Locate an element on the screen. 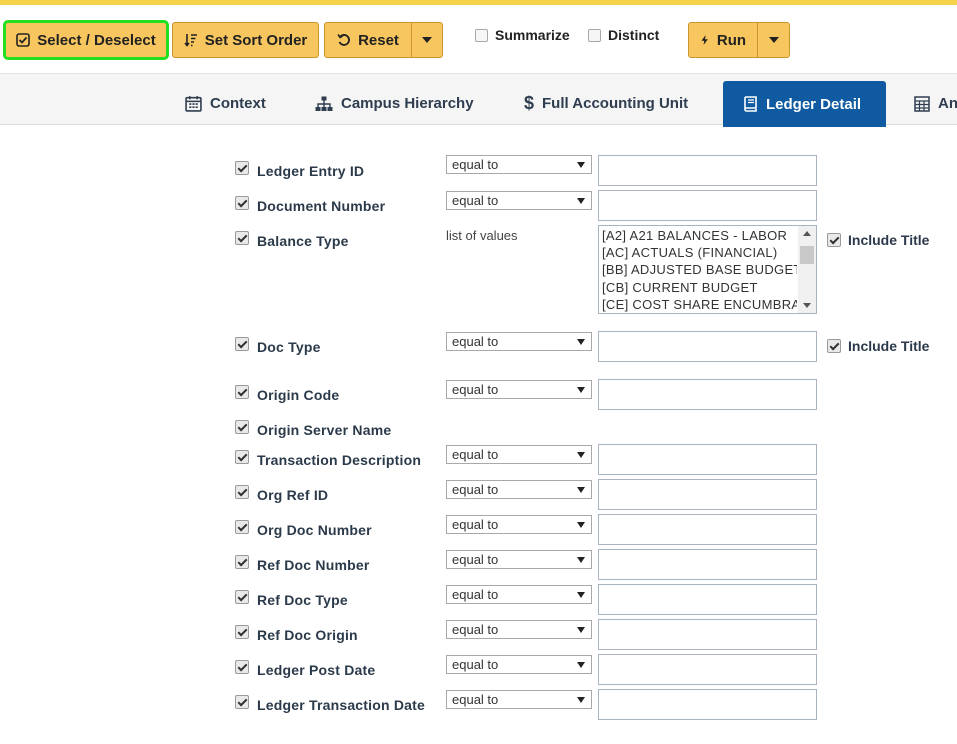 The image size is (957, 744). distinct-box is located at coordinates (594, 35).